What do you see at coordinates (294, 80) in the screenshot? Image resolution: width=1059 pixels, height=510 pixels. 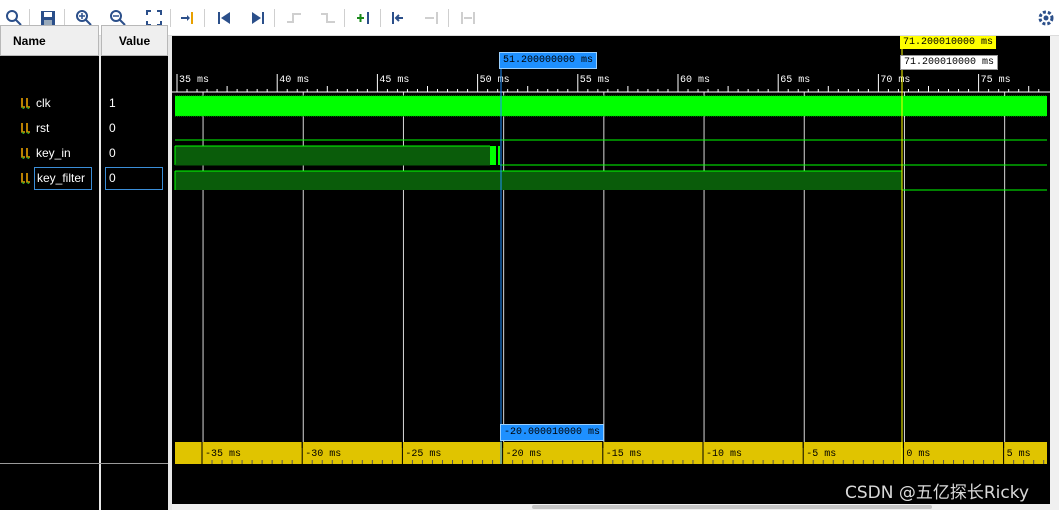 I see `ruler-tick-label: 40 ms` at bounding box center [294, 80].